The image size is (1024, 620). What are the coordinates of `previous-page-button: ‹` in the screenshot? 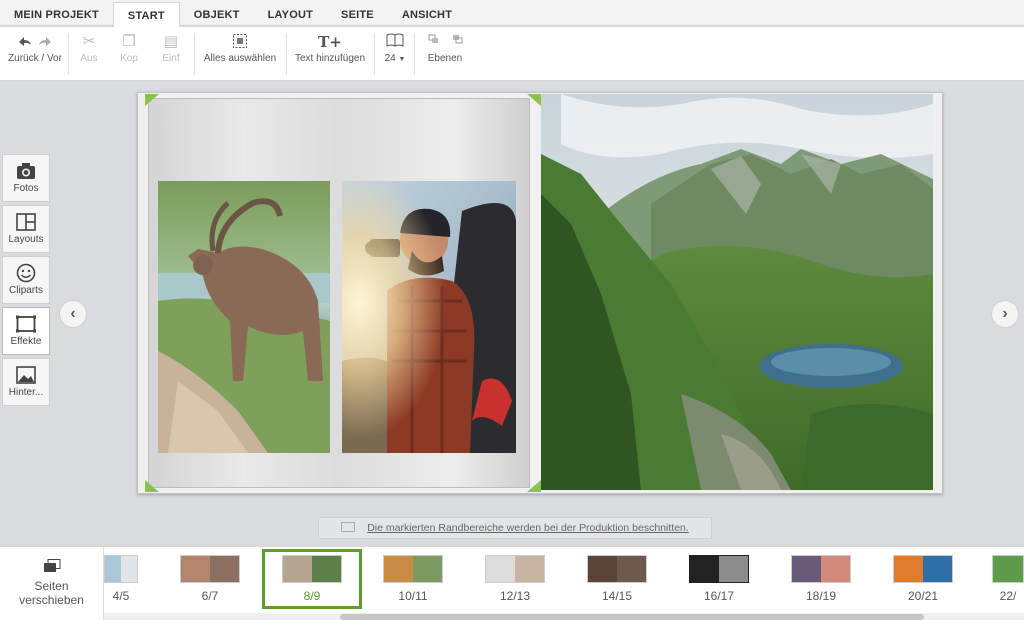 It's located at (73, 314).